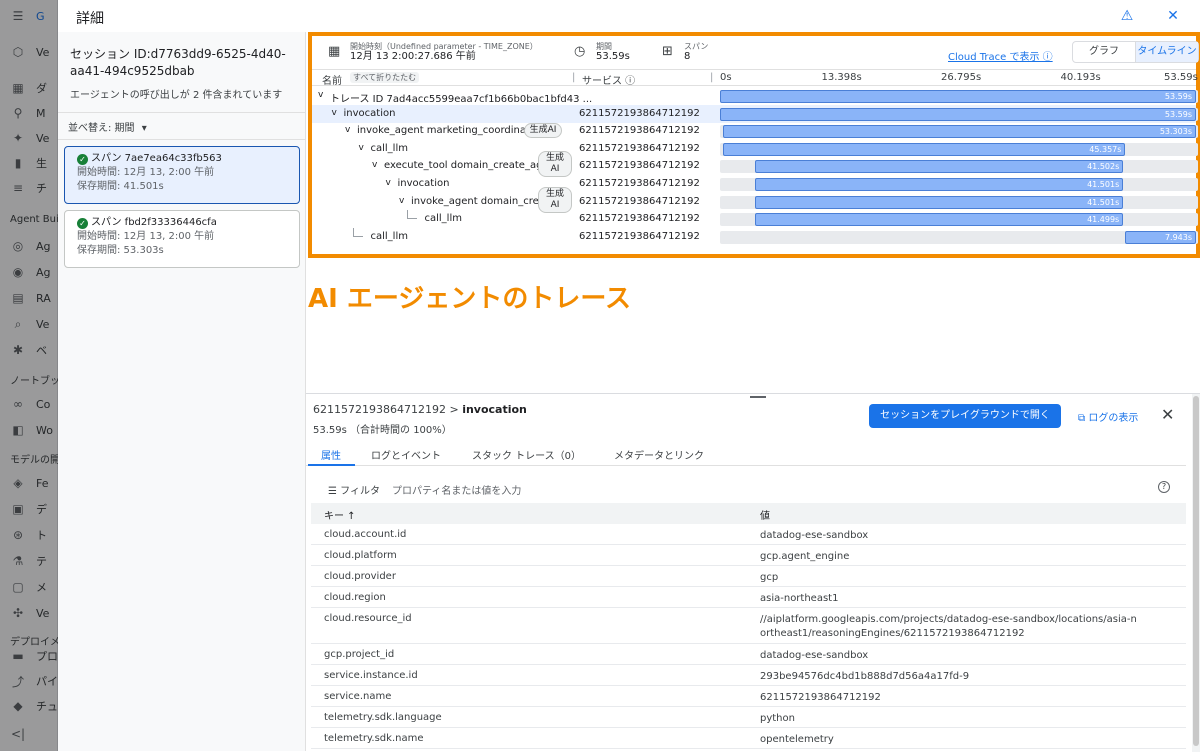  What do you see at coordinates (765, 516) in the screenshot?
I see `value-column-header: 値` at bounding box center [765, 516].